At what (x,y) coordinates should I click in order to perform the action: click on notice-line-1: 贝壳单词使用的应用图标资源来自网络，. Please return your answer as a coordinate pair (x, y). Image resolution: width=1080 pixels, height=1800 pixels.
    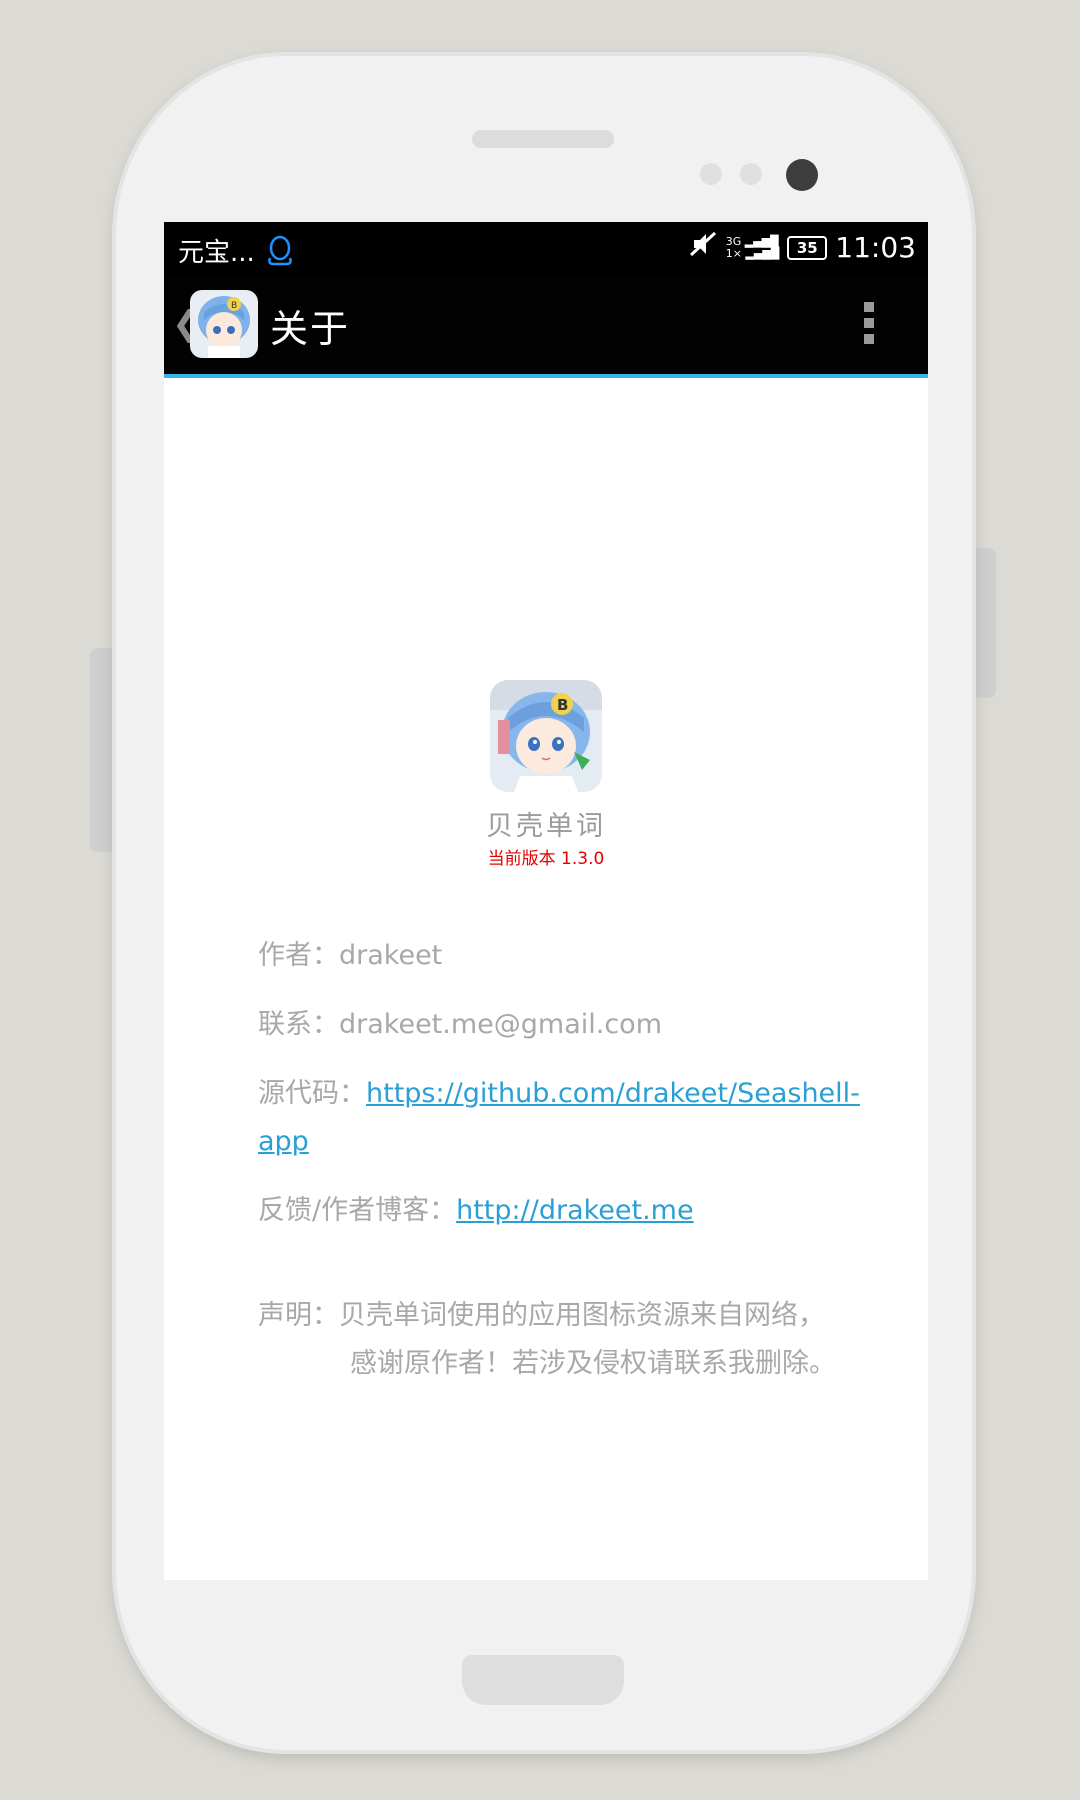
    Looking at the image, I should click on (582, 1315).